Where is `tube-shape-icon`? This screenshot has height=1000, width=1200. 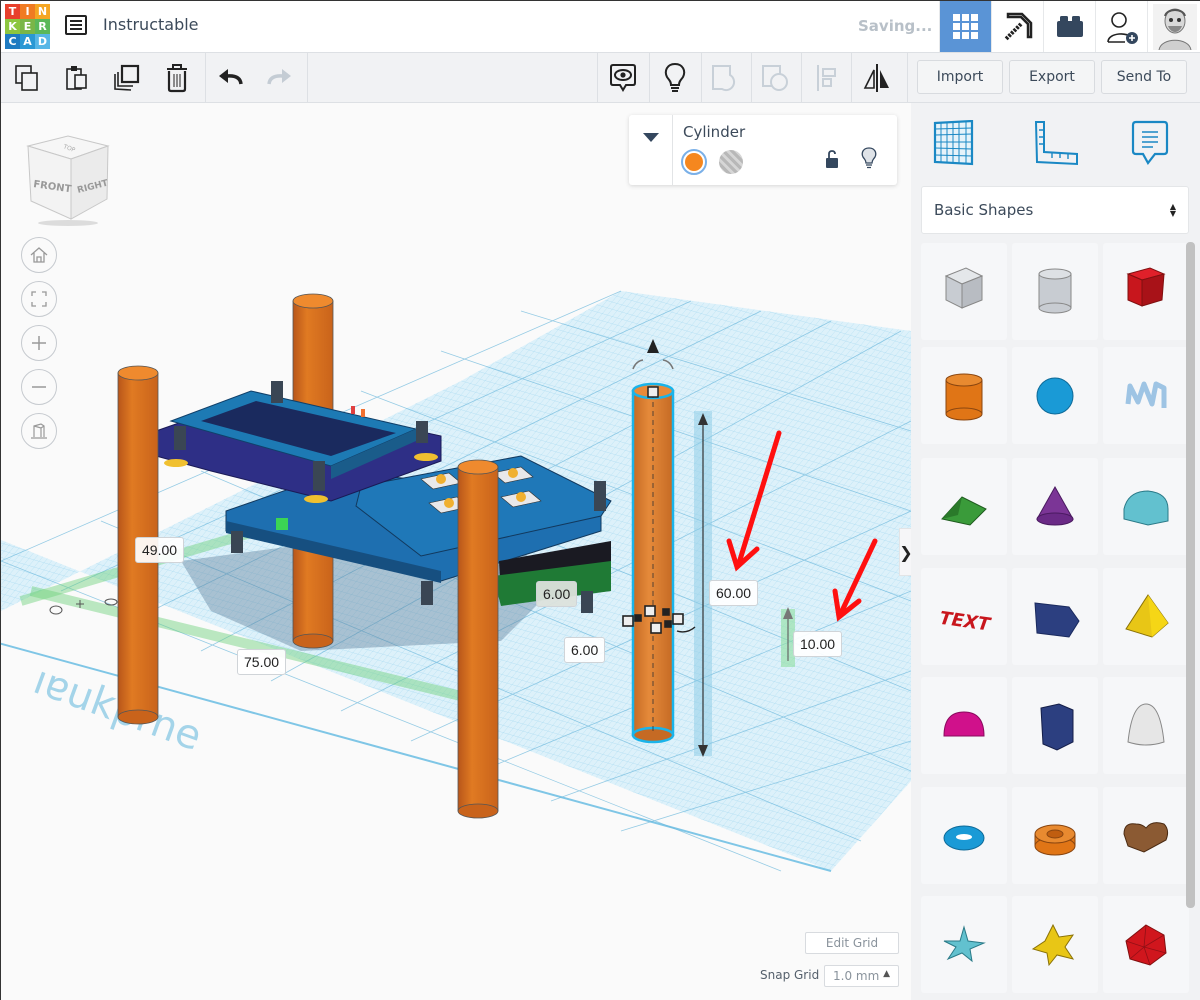
tube-shape-icon is located at coordinates (1055, 839).